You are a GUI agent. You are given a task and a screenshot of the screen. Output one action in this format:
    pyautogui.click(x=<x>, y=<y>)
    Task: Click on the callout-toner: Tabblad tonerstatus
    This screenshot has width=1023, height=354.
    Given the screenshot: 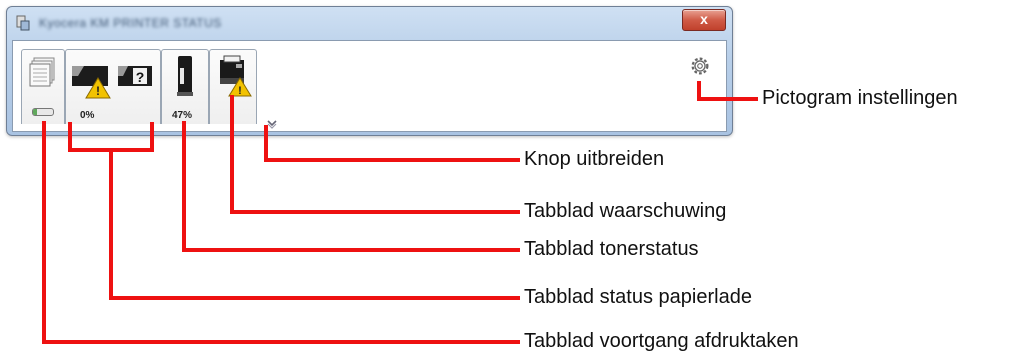 What is the action you would take?
    pyautogui.click(x=611, y=249)
    